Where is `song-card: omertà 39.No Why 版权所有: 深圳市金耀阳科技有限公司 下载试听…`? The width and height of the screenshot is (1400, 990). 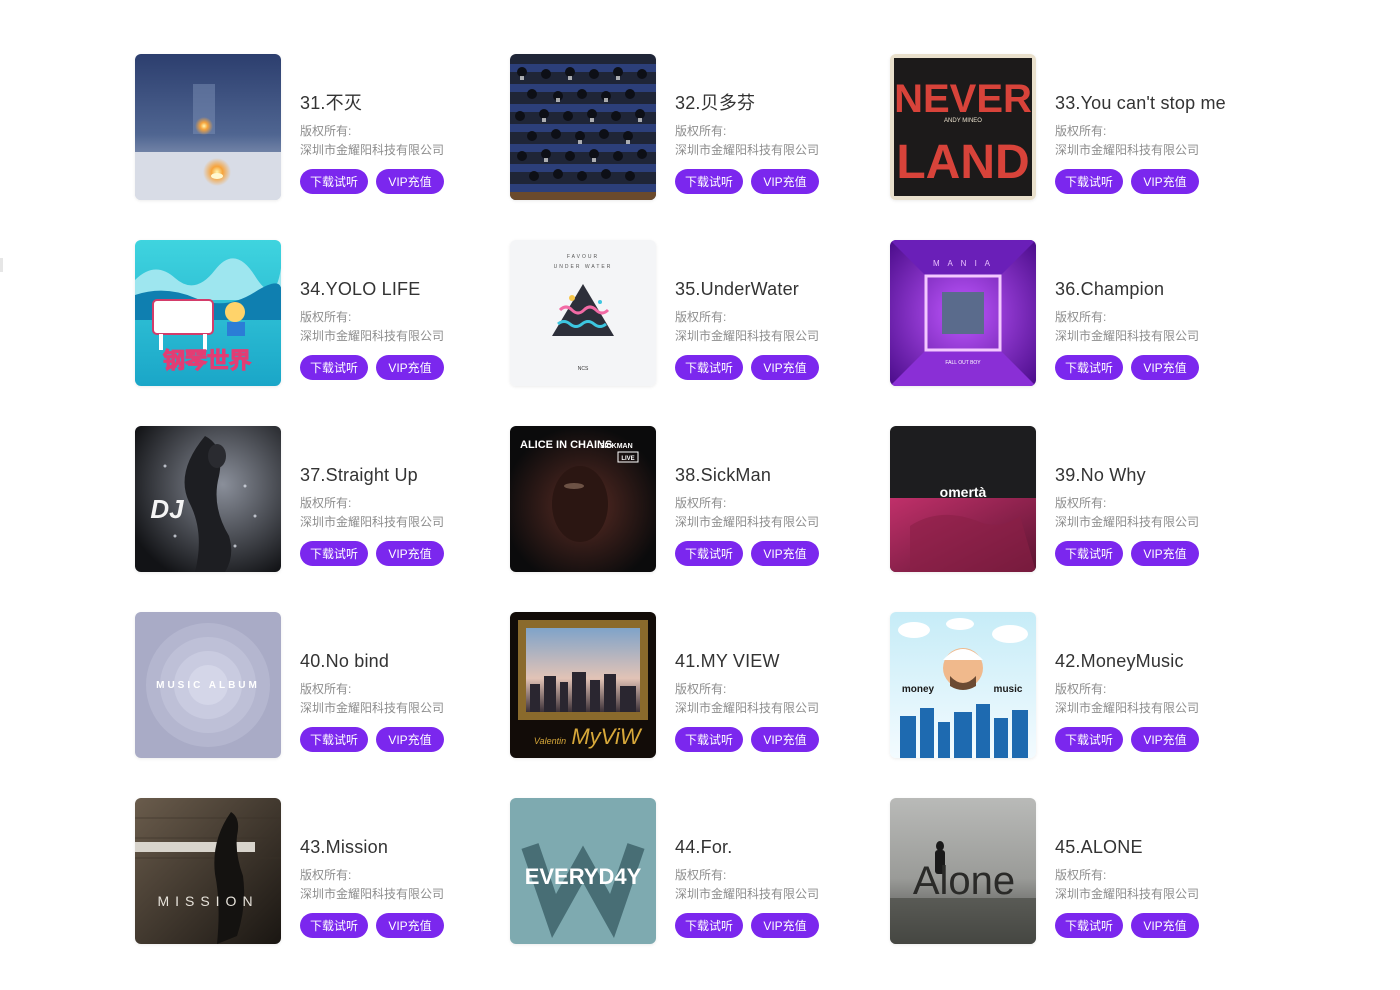
song-card: omertà 39.No Why 版权所有: 深圳市金耀阳科技有限公司 下载试听… is located at coordinates (1070, 519).